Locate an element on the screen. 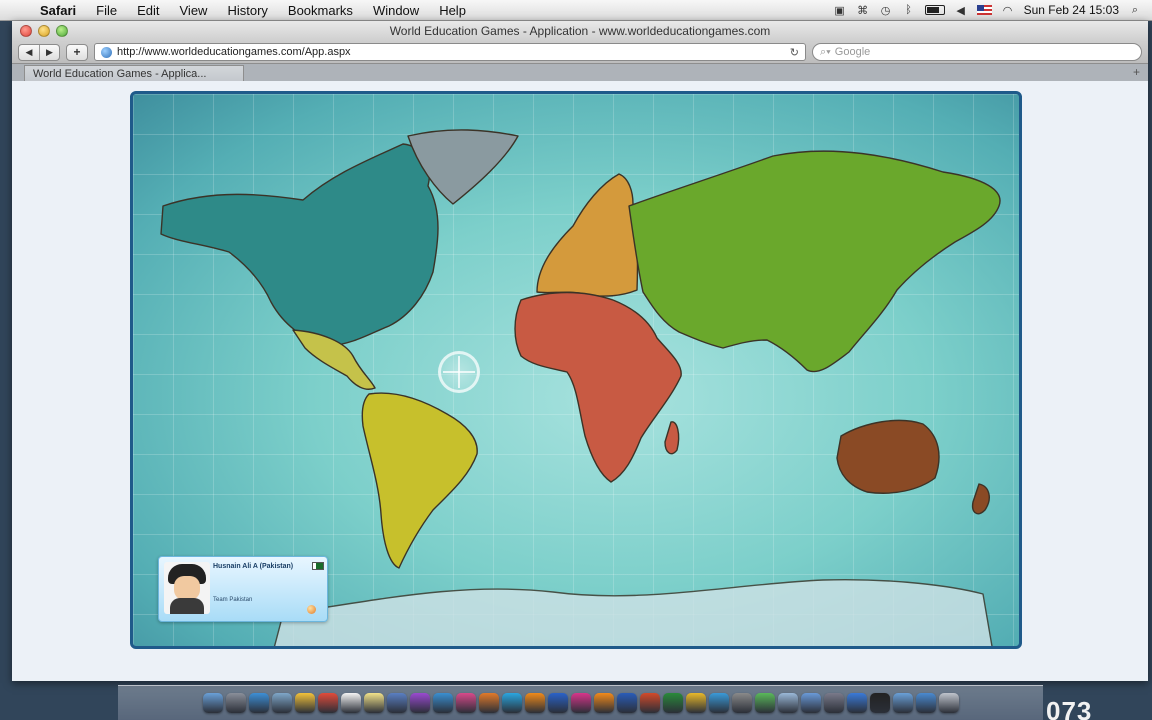 The width and height of the screenshot is (1152, 720). photos-icon is located at coordinates (396, 703).